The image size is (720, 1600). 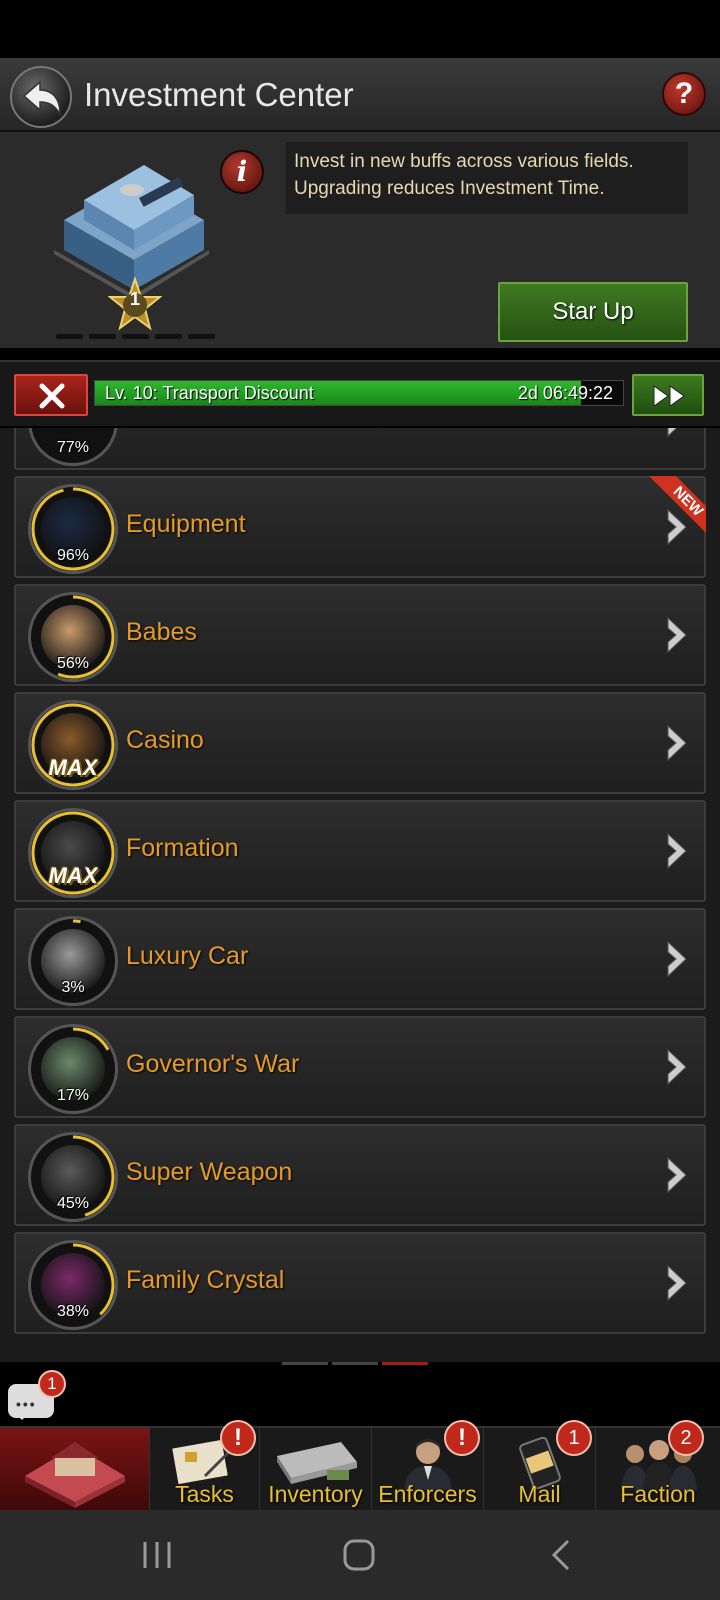 I want to click on category-percent: 56%, so click(x=73, y=663).